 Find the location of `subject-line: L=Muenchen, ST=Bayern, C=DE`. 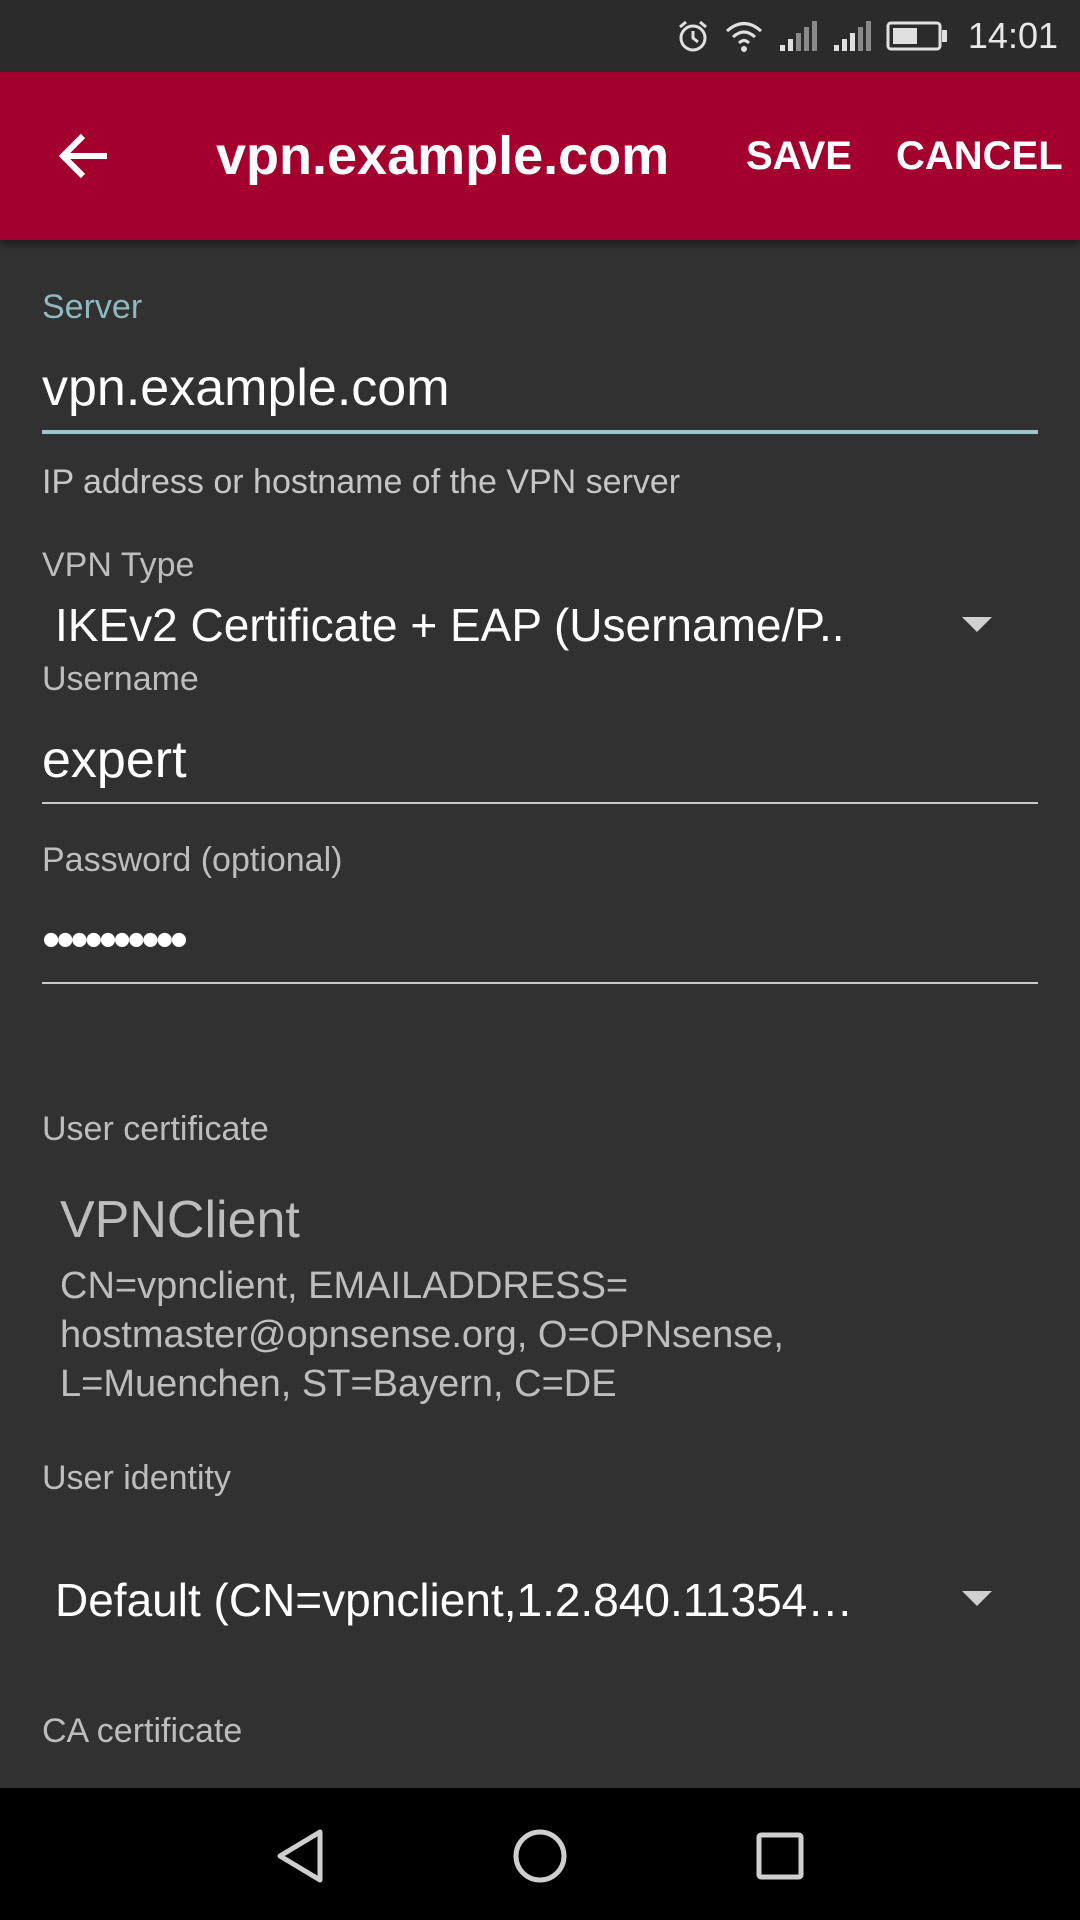

subject-line: L=Muenchen, ST=Bayern, C=DE is located at coordinates (338, 1384).